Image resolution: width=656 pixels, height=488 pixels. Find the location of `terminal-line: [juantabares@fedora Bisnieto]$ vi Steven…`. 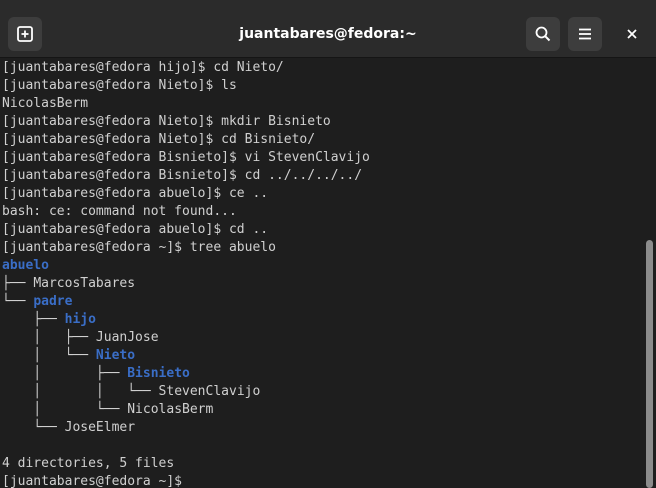

terminal-line: [juantabares@fedora Bisnieto]$ vi Steven… is located at coordinates (186, 157).